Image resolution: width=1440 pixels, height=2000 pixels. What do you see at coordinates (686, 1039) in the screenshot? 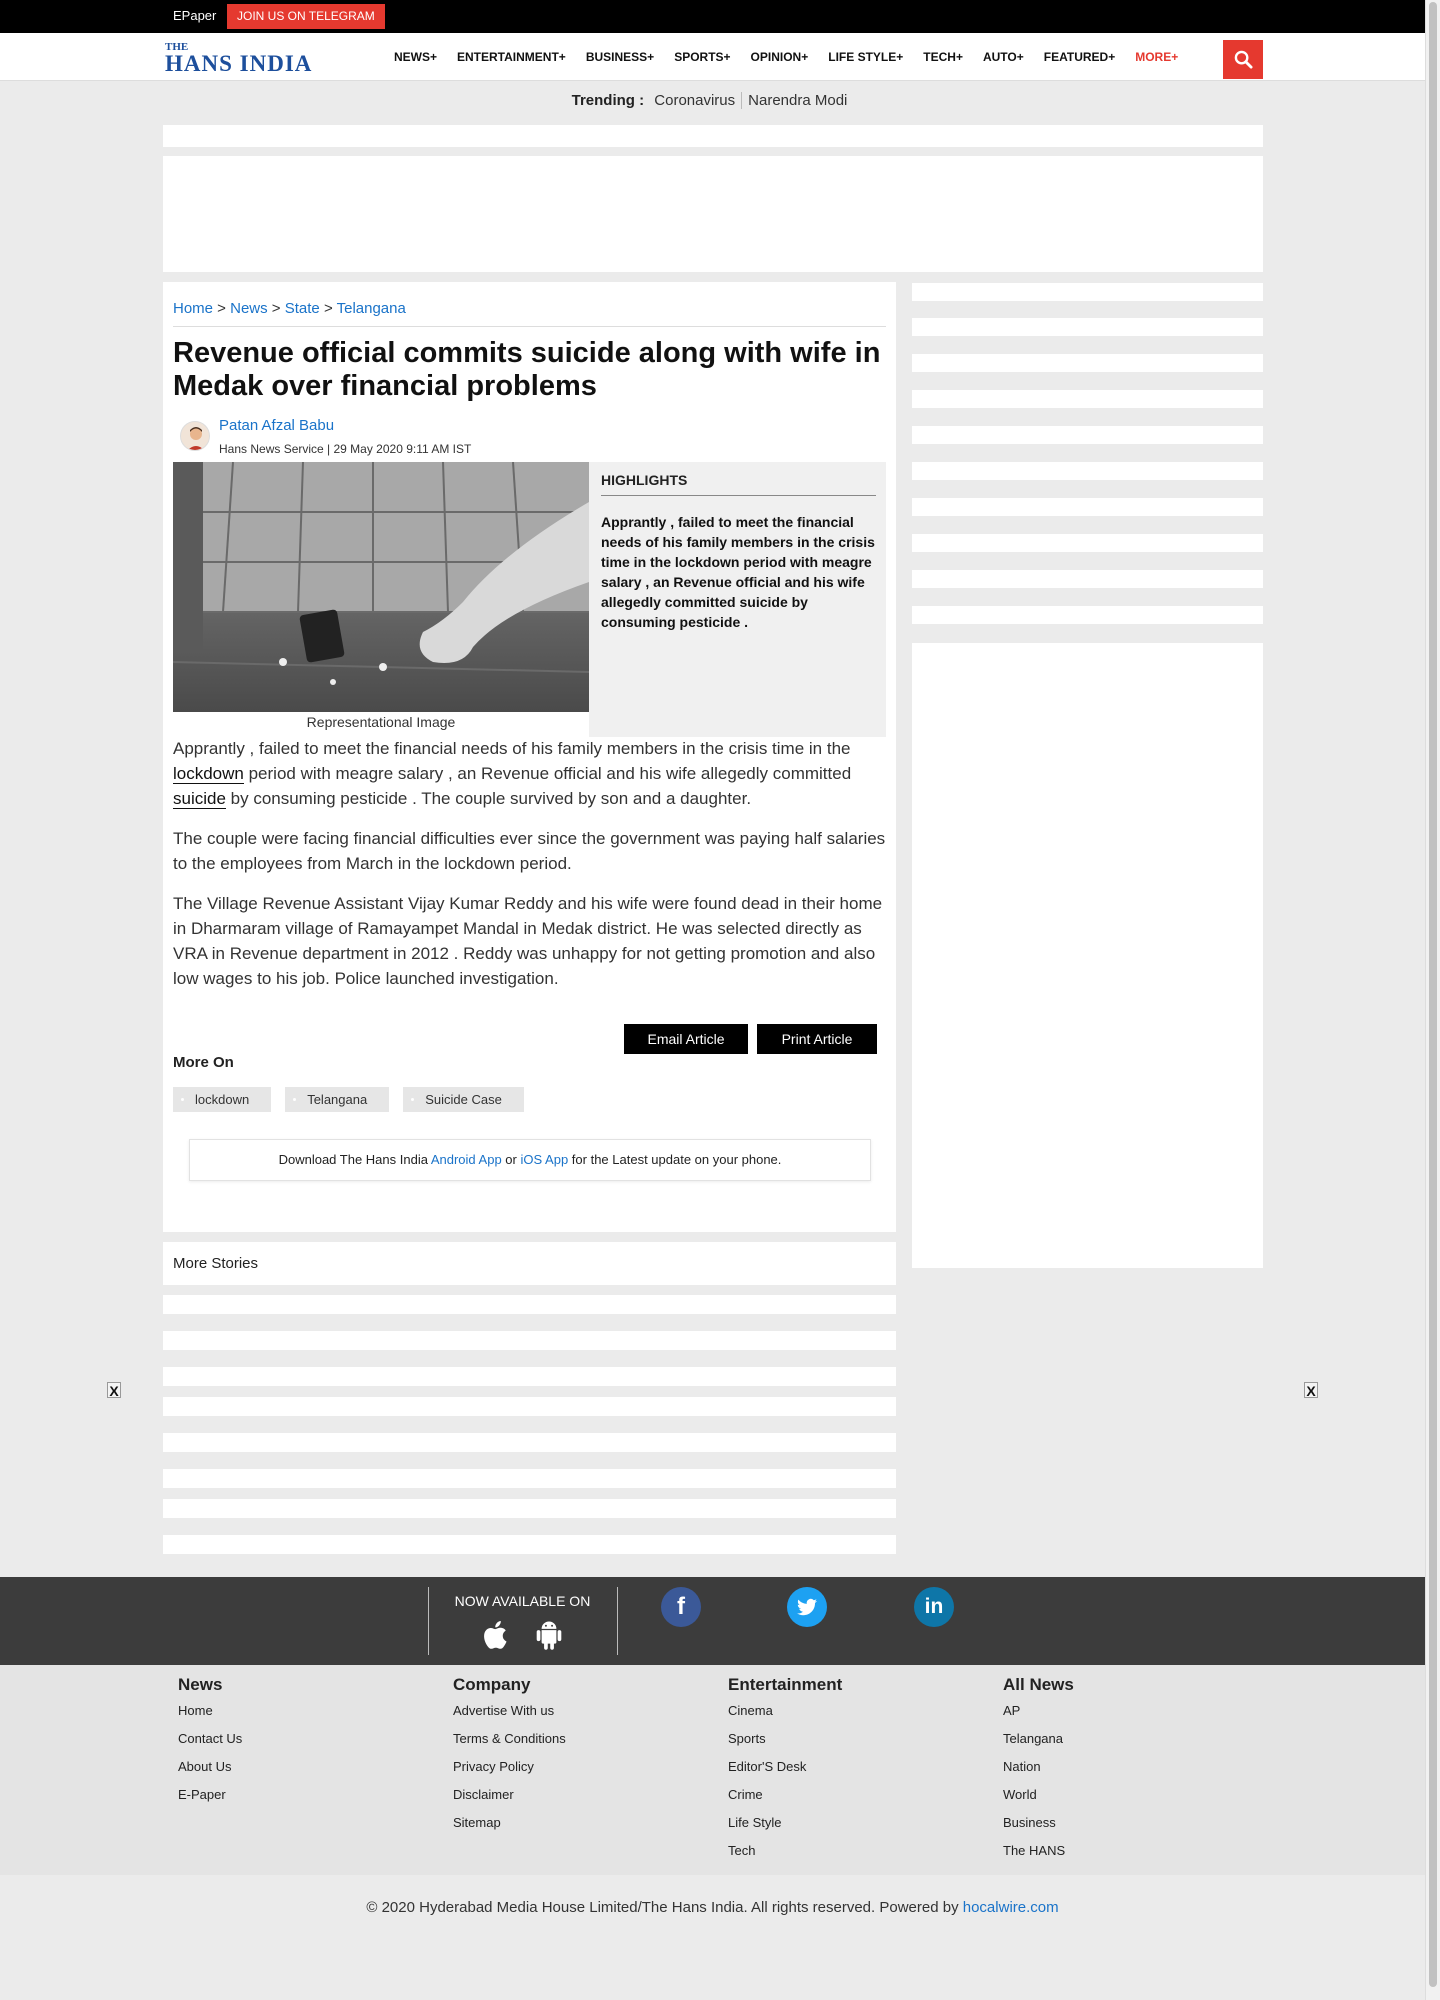
I see `email-article-button: Email Article` at bounding box center [686, 1039].